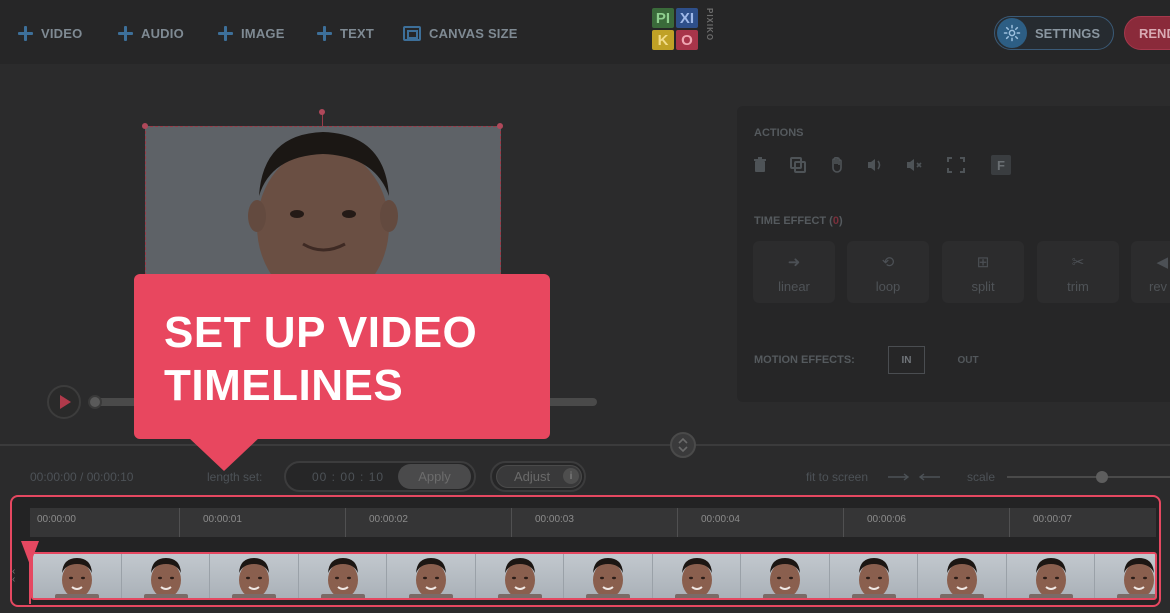 The height and width of the screenshot is (613, 1170). Describe the element at coordinates (914, 477) in the screenshot. I see `fit-to-screen-icon` at that location.